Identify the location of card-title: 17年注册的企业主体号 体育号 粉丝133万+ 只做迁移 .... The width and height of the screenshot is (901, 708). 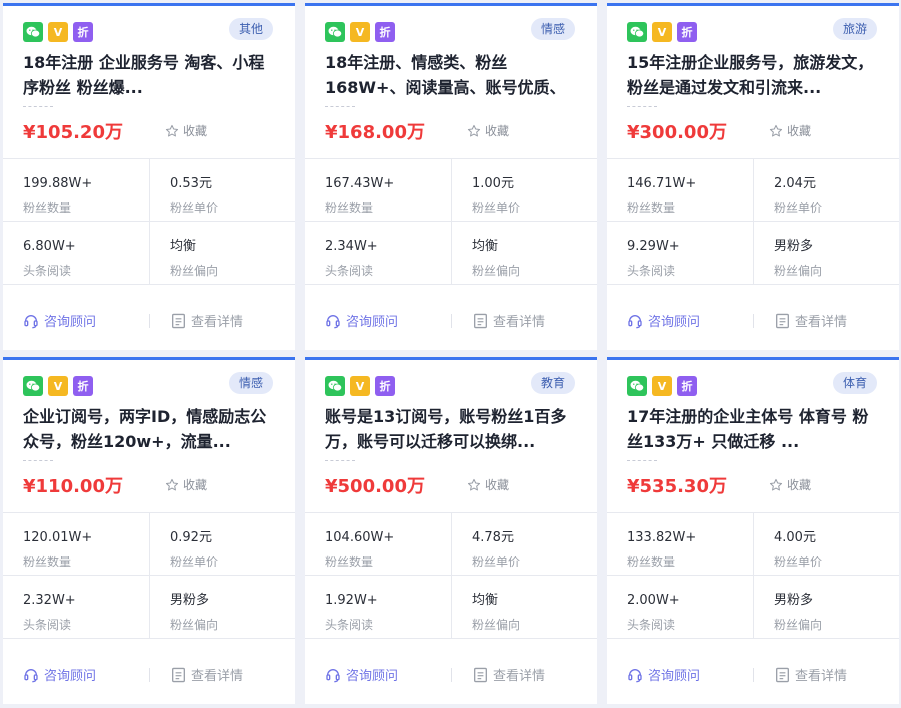
(753, 429).